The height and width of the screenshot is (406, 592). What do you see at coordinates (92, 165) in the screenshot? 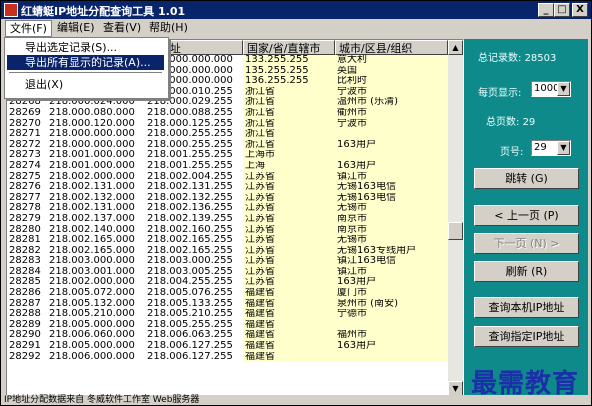
I see `row-start-ip: 218.001.000.000` at bounding box center [92, 165].